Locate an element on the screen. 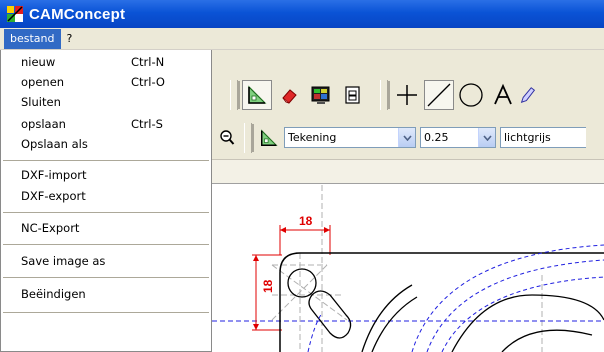 Image resolution: width=604 pixels, height=352 pixels. zoom-out-icon is located at coordinates (227, 137).